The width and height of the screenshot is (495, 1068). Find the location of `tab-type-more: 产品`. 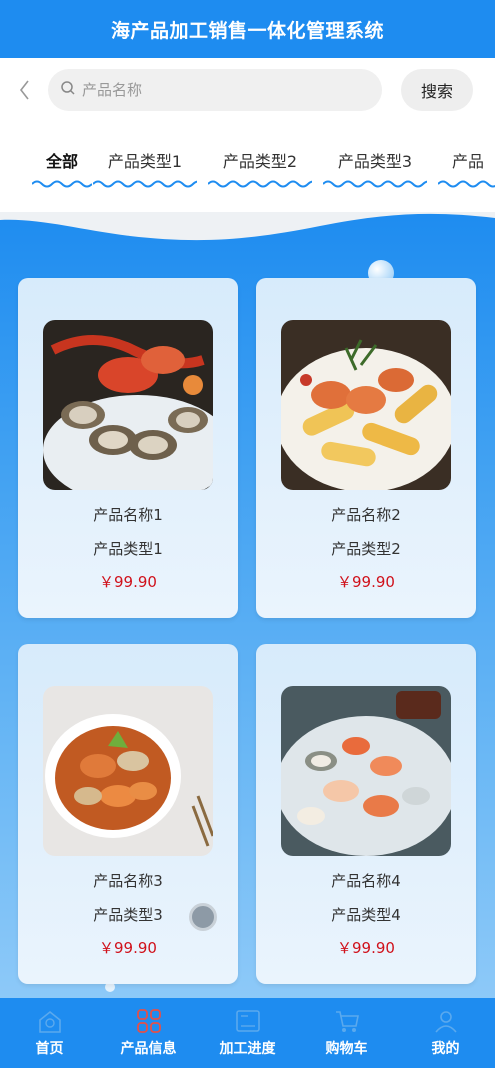

tab-type-more: 产品 is located at coordinates (466, 168).